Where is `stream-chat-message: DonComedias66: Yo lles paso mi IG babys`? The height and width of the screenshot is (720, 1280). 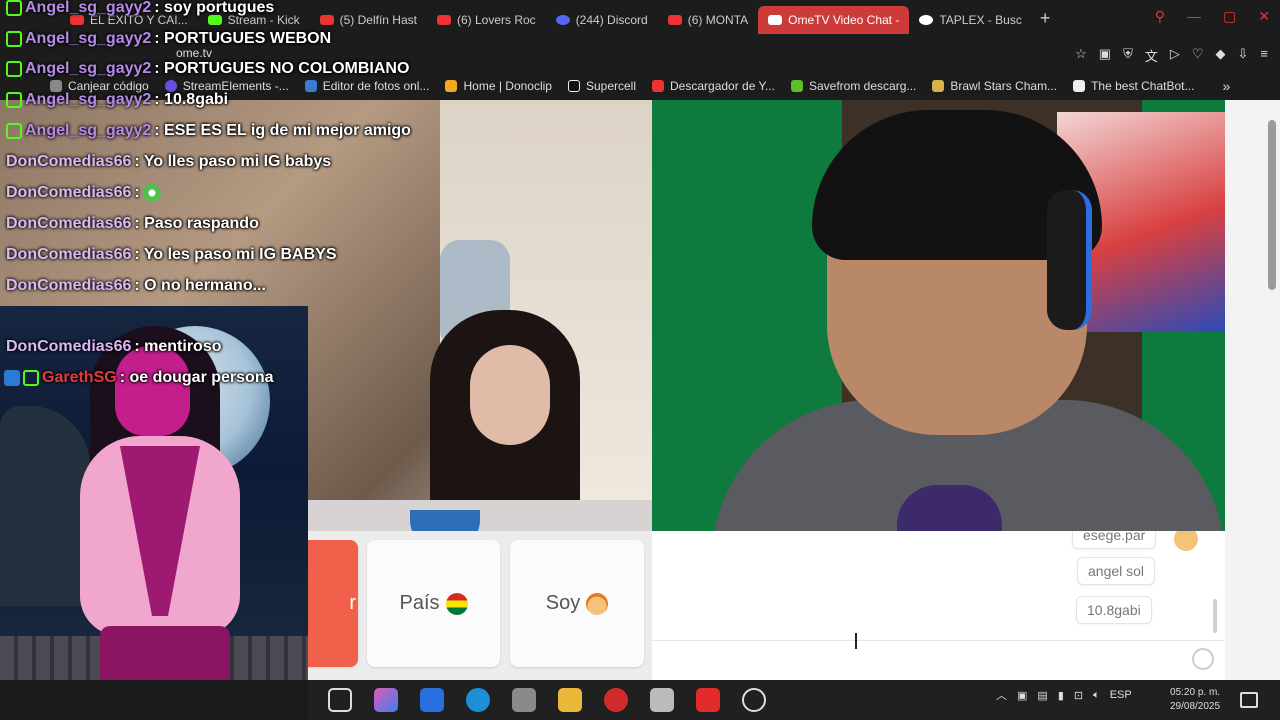 stream-chat-message: DonComedias66: Yo lles paso mi IG babys is located at coordinates (169, 161).